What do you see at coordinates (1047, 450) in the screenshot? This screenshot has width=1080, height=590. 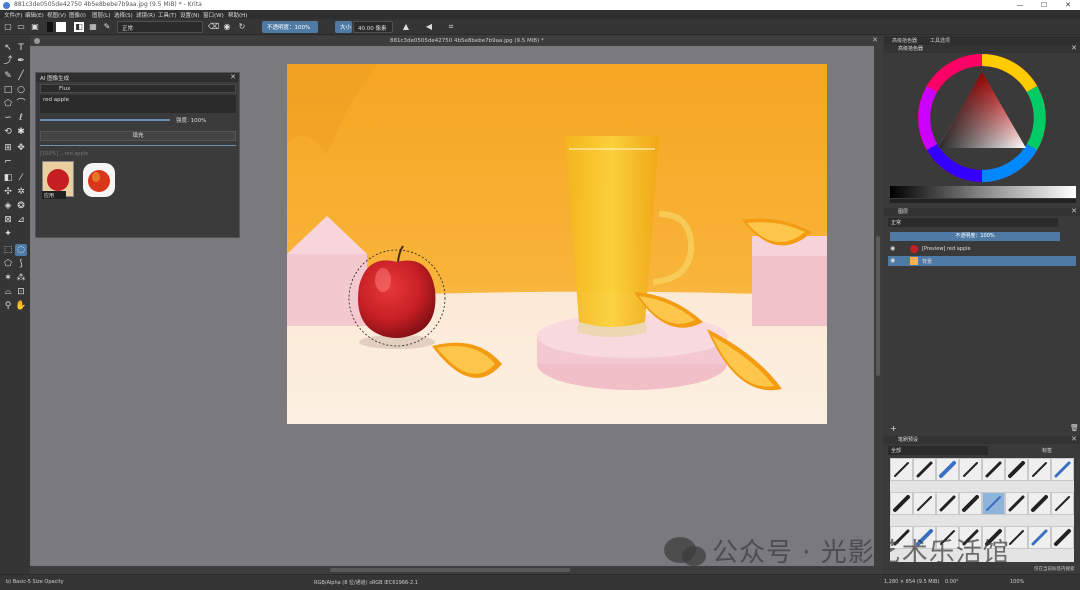 I see `brush-tag-label: 标签` at bounding box center [1047, 450].